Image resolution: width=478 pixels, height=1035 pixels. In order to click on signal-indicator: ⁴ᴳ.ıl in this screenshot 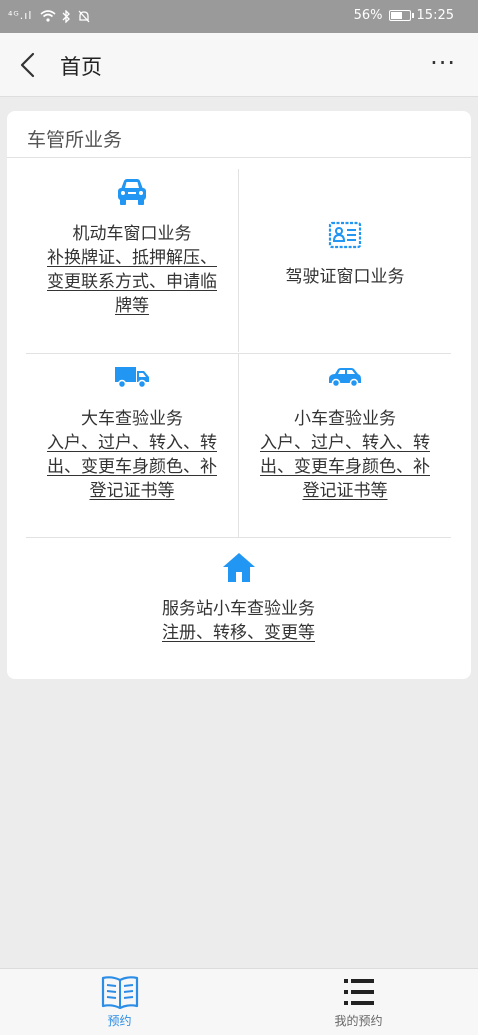, I will do `click(20, 15)`.